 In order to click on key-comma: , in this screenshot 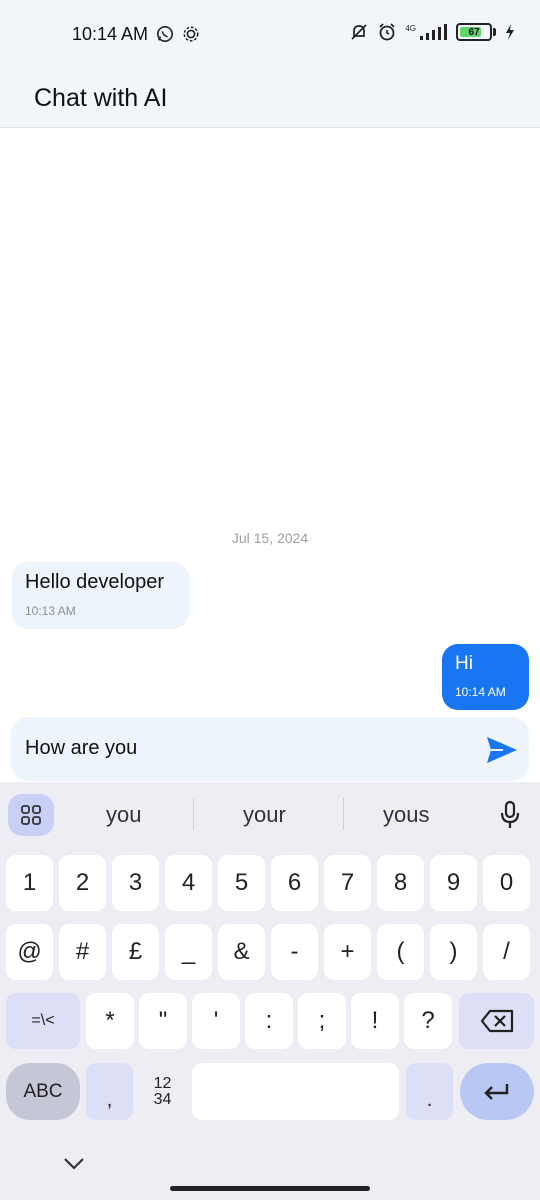, I will do `click(109, 1091)`.